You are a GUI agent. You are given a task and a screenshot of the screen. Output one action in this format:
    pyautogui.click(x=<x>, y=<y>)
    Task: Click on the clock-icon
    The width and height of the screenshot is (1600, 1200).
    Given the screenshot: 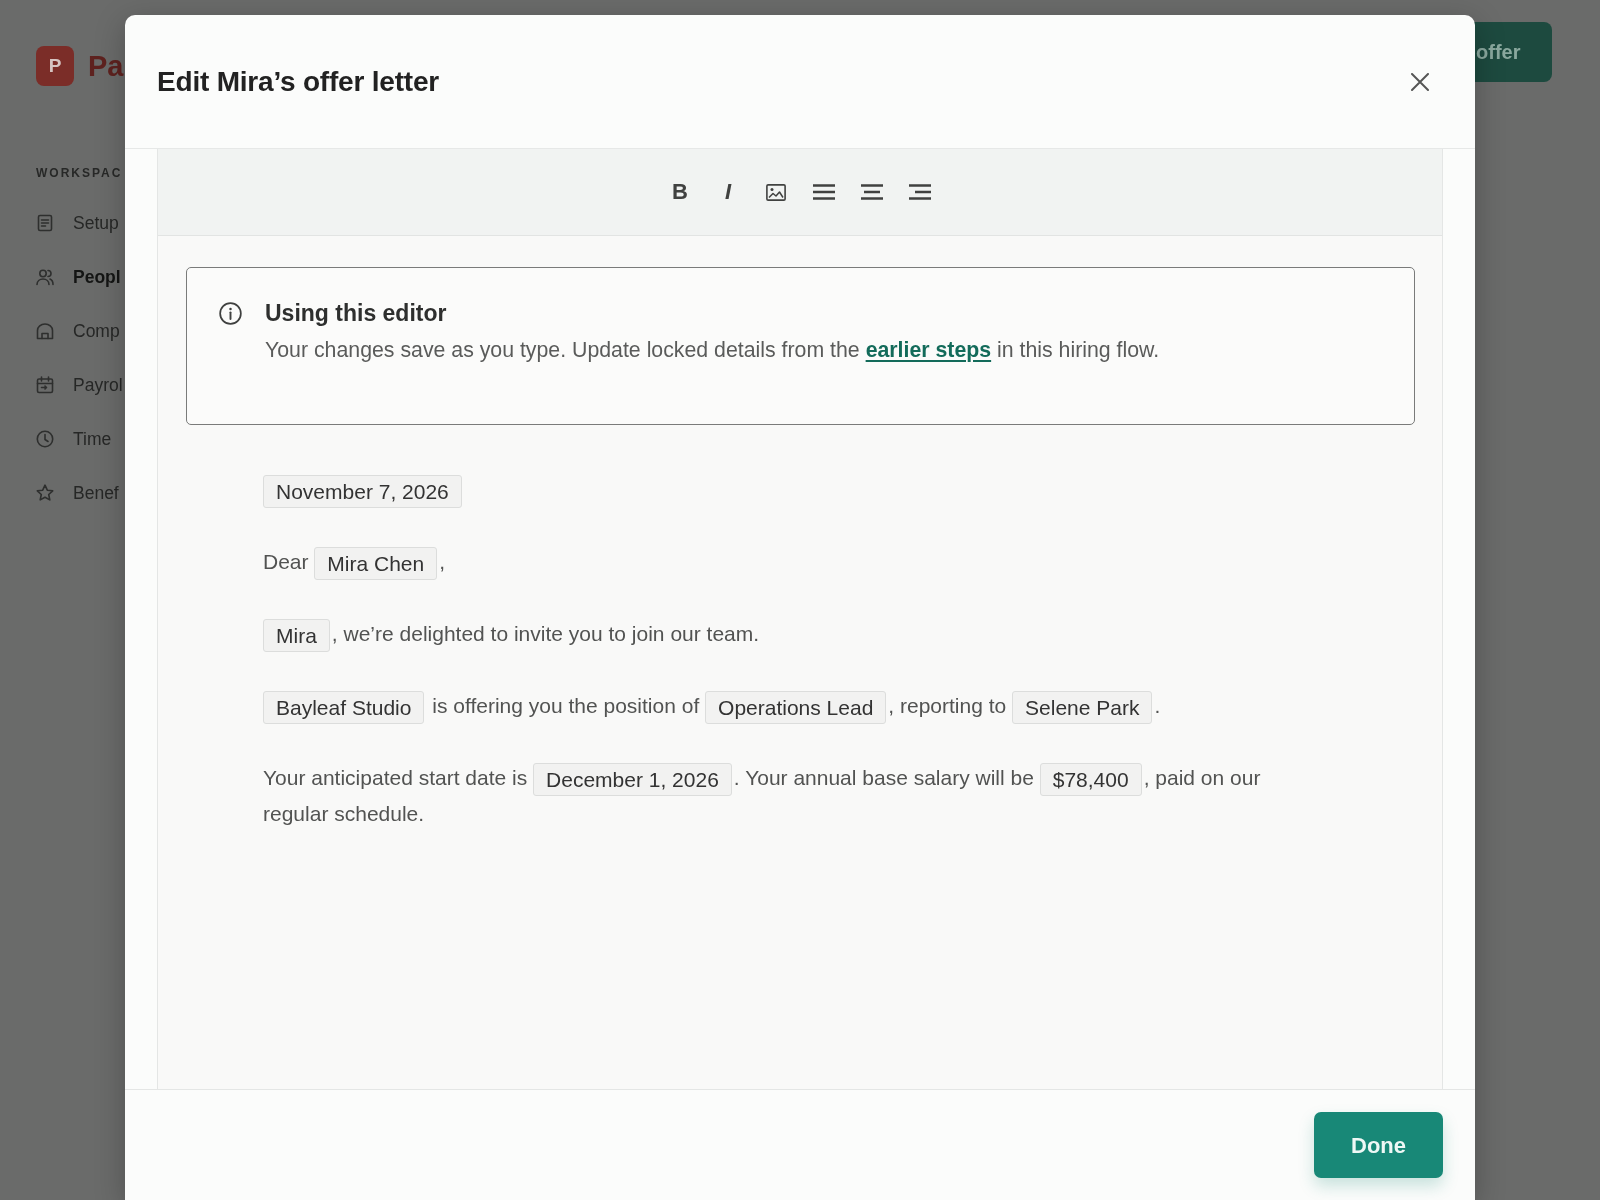 What is the action you would take?
    pyautogui.click(x=45, y=439)
    